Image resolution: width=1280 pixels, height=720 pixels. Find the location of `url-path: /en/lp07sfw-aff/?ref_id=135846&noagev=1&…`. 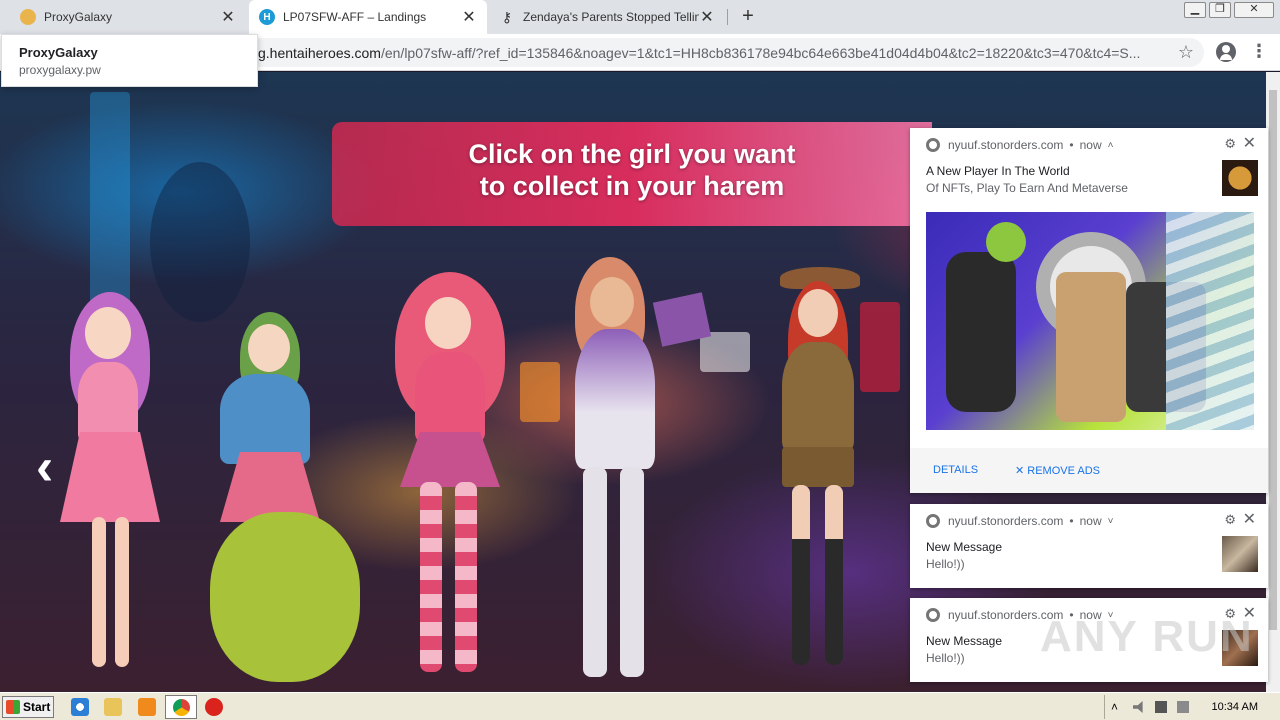

url-path: /en/lp07sfw-aff/?ref_id=135846&noagev=1&… is located at coordinates (760, 53).